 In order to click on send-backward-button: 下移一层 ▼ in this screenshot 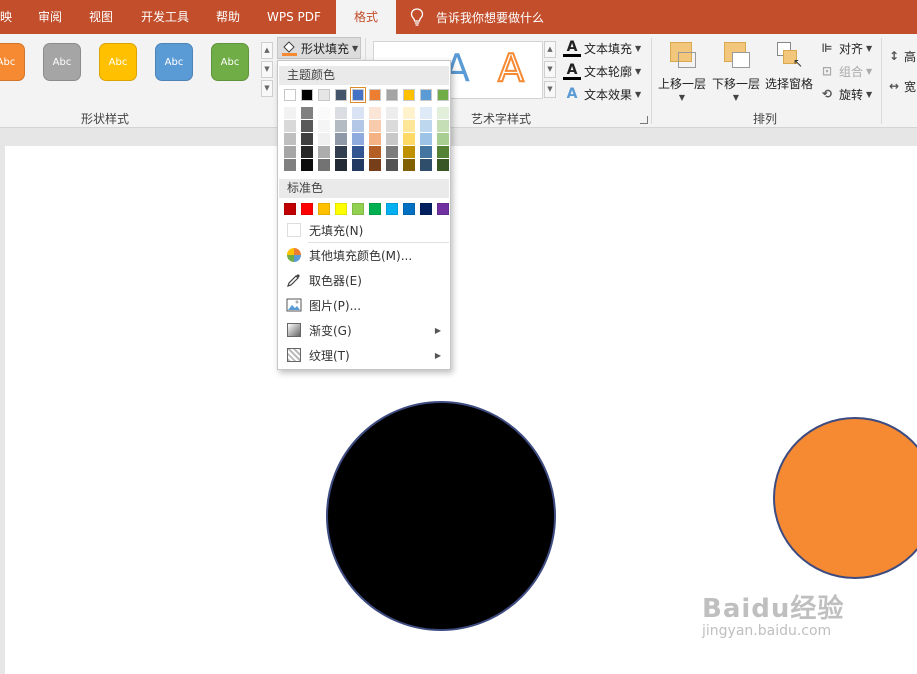, I will do `click(736, 71)`.